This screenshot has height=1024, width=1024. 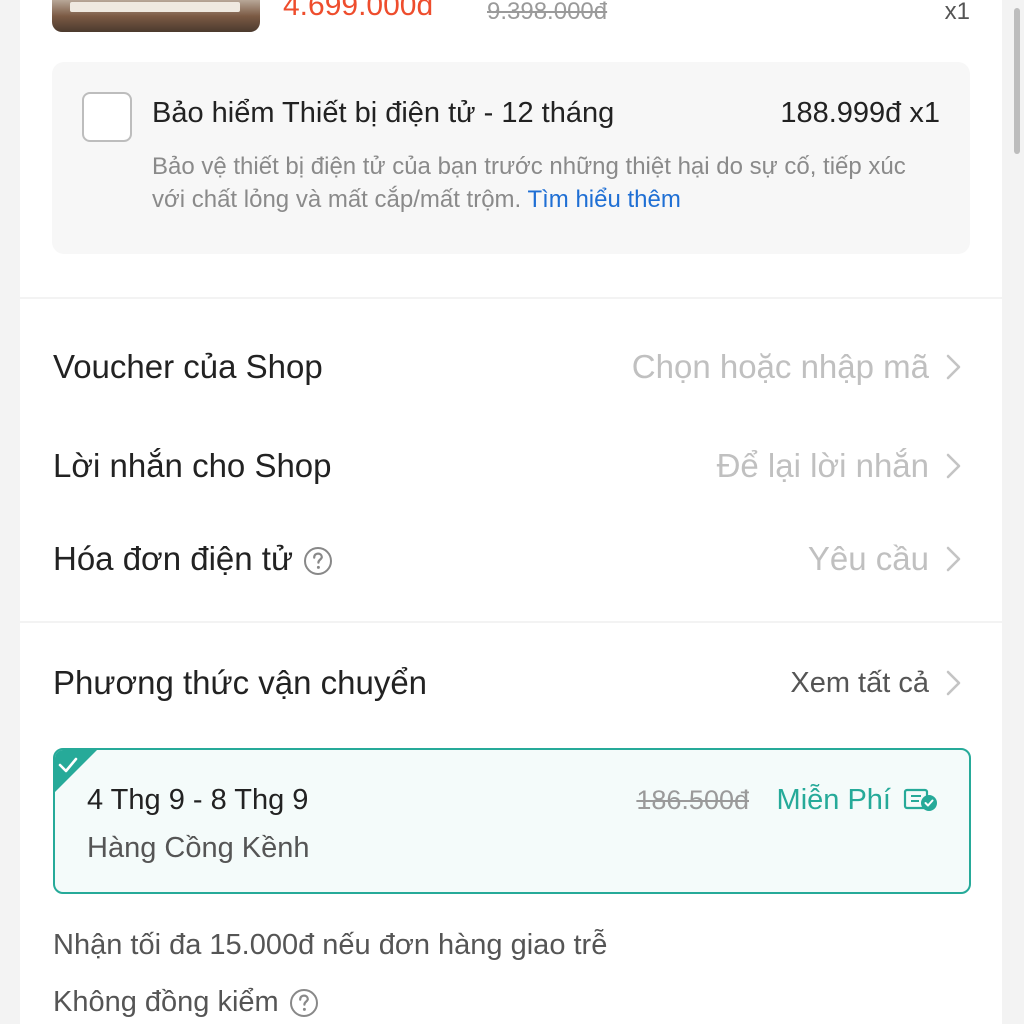 I want to click on product-thumbnail, so click(x=156, y=16).